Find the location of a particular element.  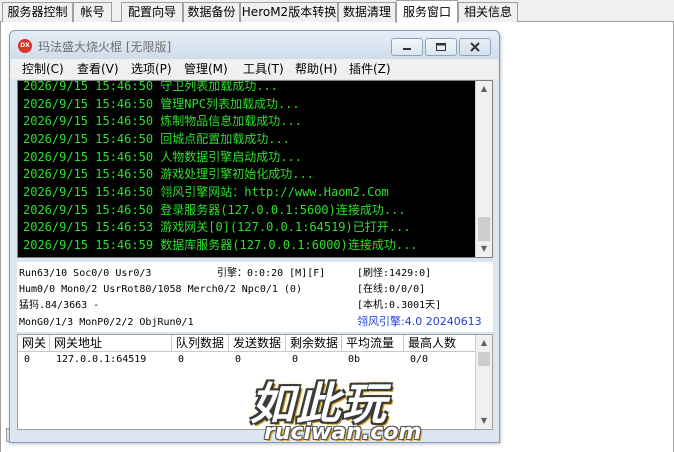

cell-send-data: 0 is located at coordinates (238, 359).